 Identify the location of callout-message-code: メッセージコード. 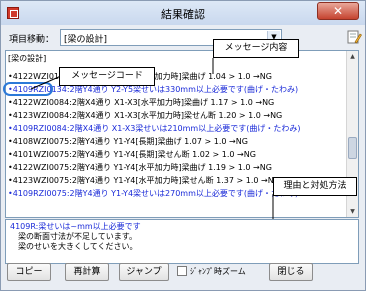
(107, 76).